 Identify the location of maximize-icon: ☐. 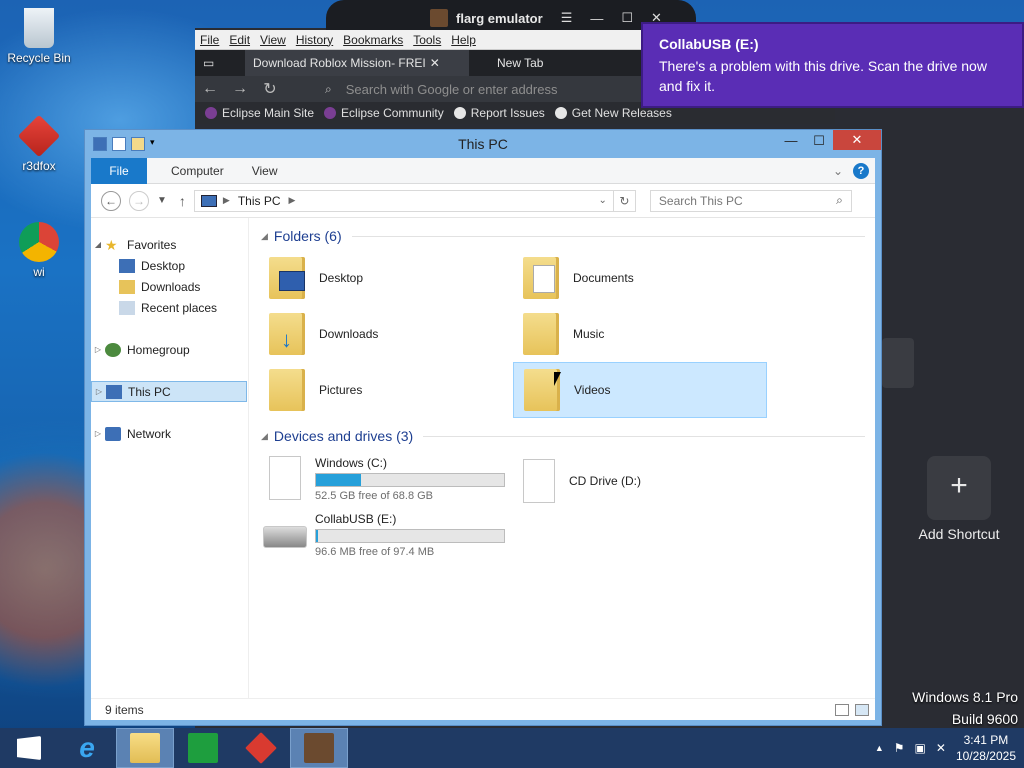
(627, 18).